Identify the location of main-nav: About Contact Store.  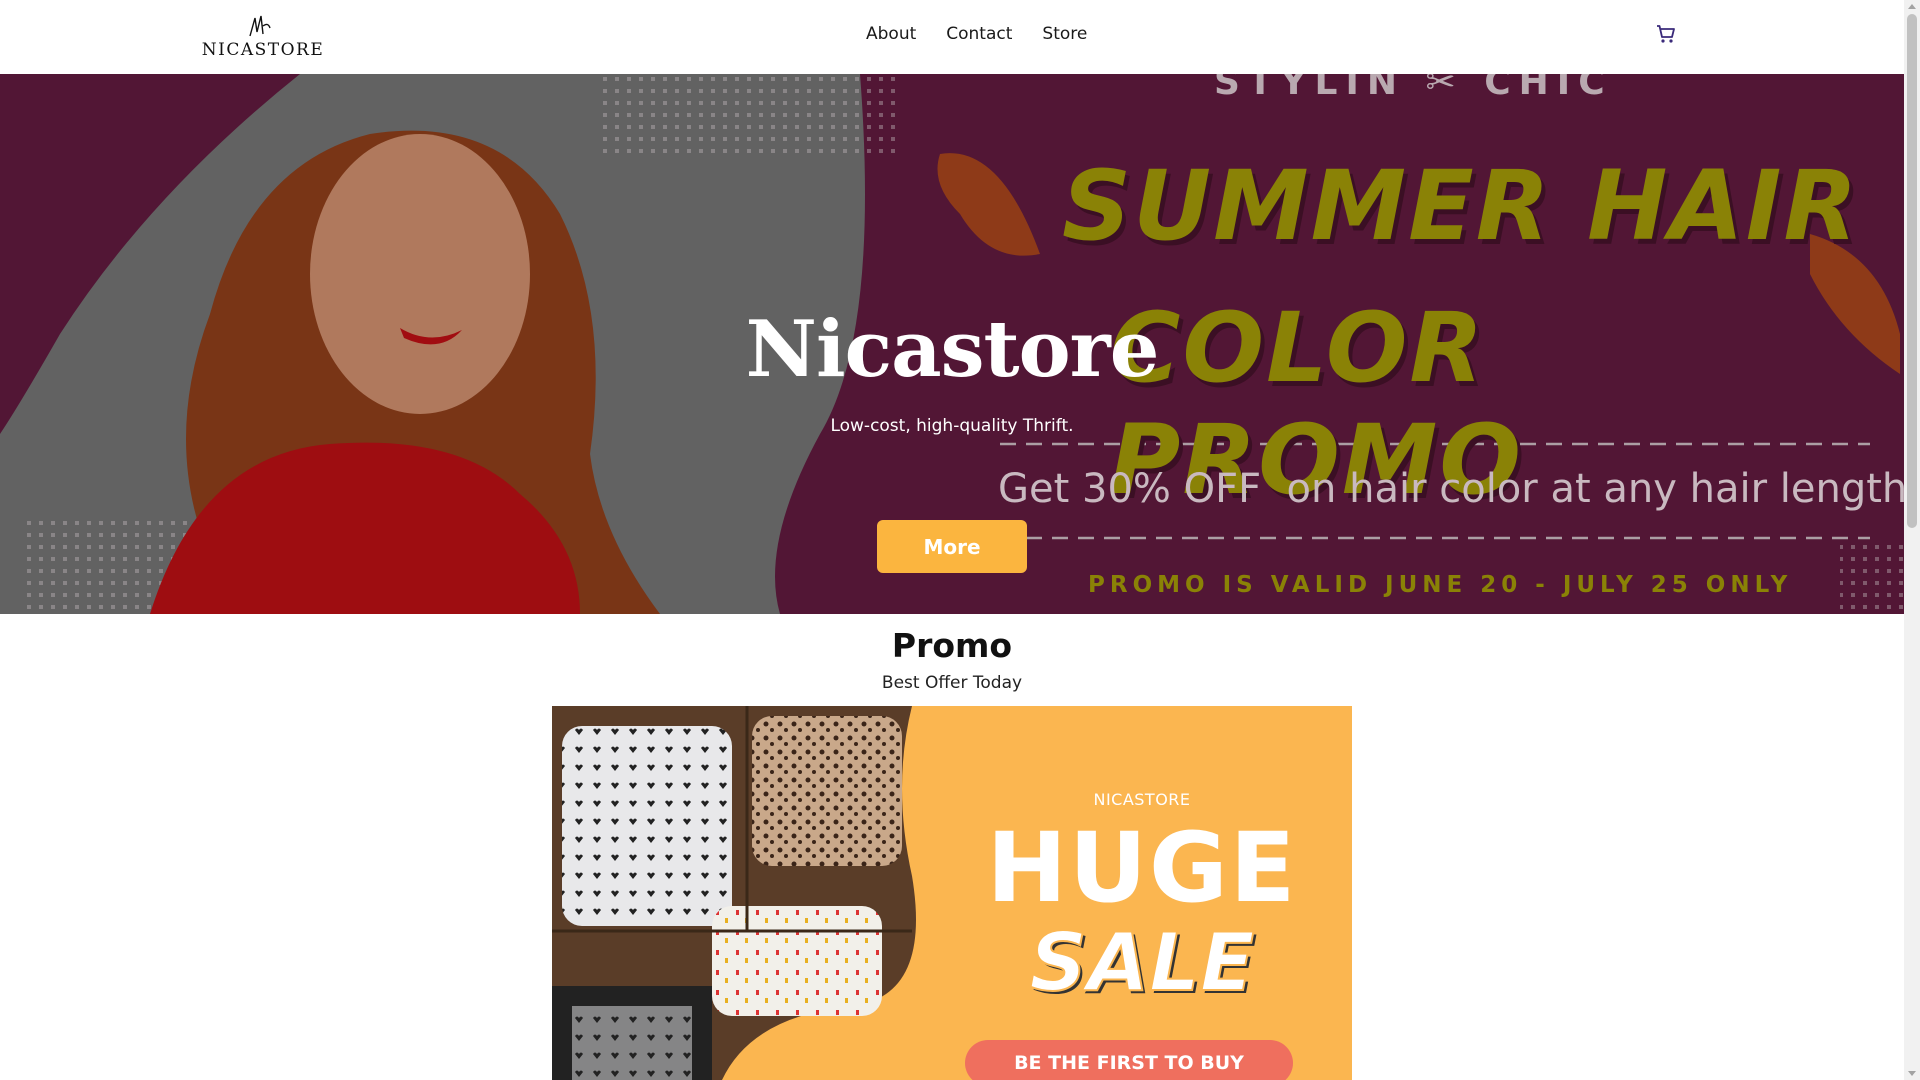
(976, 34).